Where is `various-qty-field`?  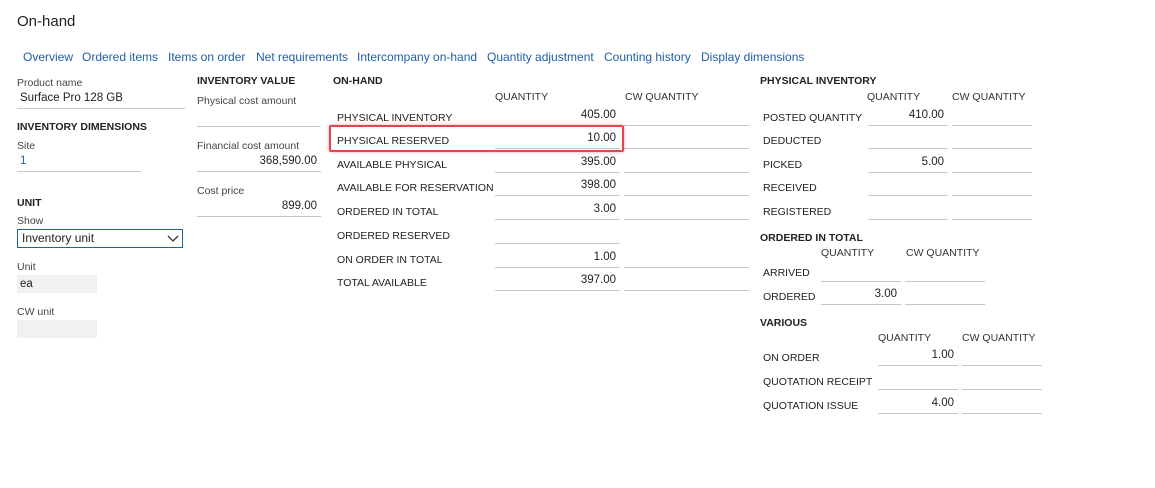 various-qty-field is located at coordinates (918, 381).